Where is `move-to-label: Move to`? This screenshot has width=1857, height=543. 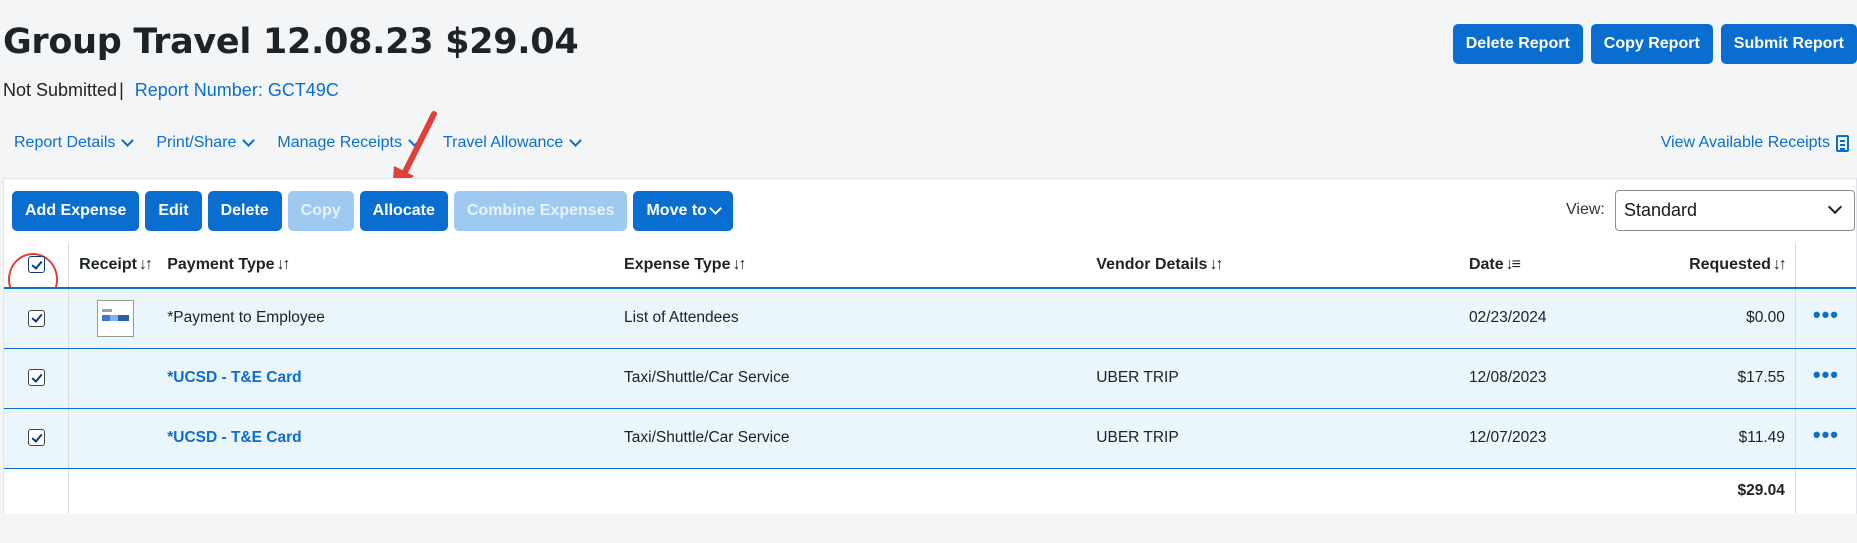 move-to-label: Move to is located at coordinates (676, 210).